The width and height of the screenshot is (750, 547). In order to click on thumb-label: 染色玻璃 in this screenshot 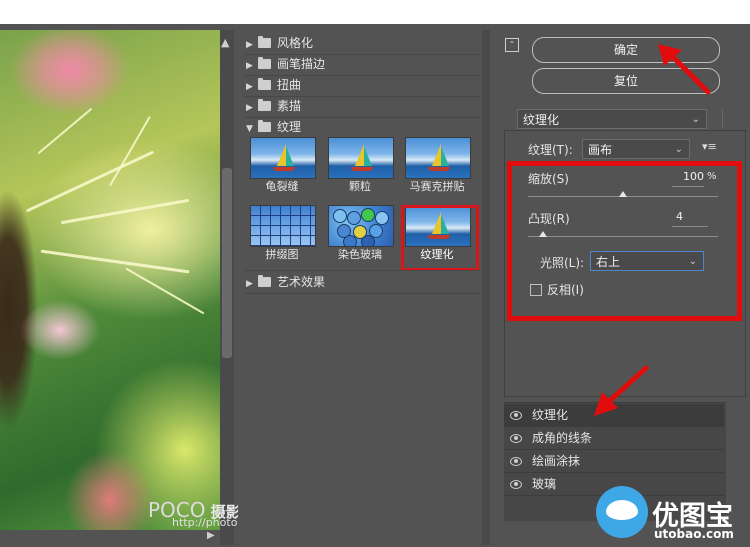, I will do `click(360, 254)`.